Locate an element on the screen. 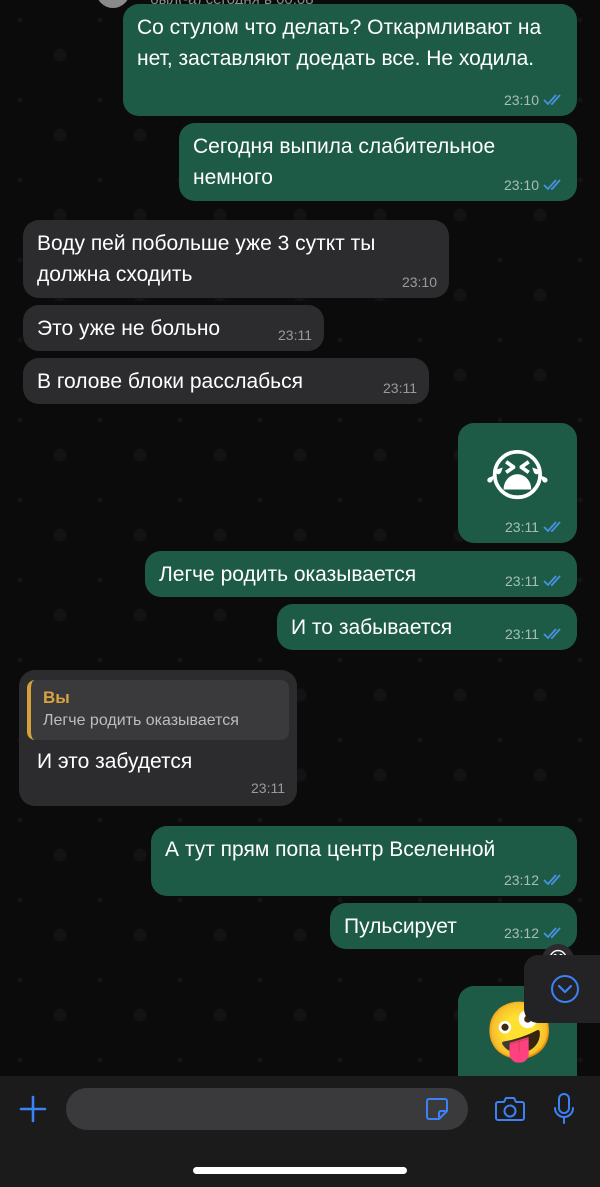 The height and width of the screenshot is (1187, 600). incoming-message: В голове блоки расслабься 23:11 is located at coordinates (226, 381).